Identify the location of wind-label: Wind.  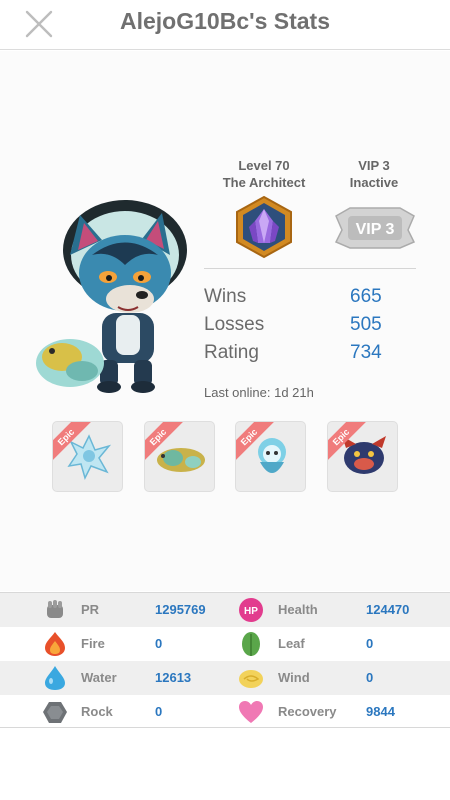
(294, 677).